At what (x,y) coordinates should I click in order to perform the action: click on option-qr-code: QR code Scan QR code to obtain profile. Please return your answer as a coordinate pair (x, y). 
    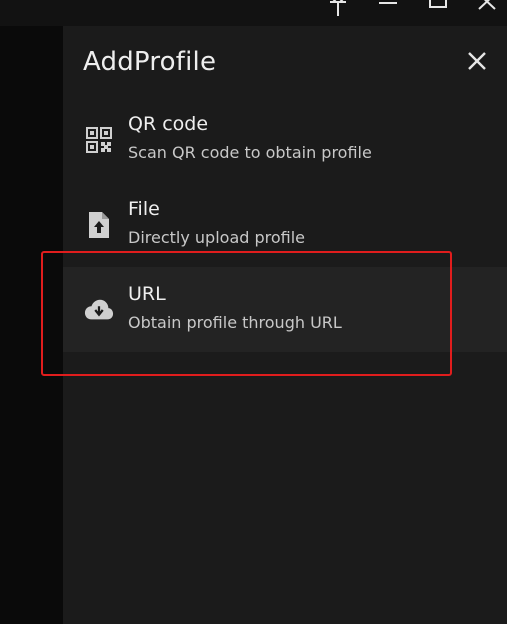
    Looking at the image, I should click on (285, 139).